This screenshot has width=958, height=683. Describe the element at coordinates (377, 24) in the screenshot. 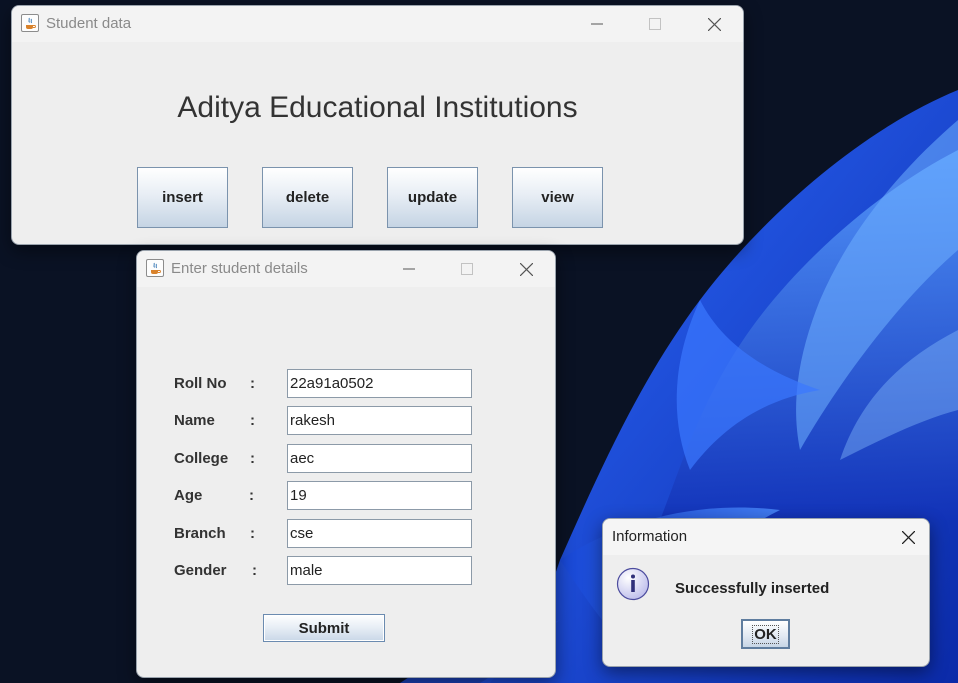

I see `student-data-titlebar: Student data` at that location.